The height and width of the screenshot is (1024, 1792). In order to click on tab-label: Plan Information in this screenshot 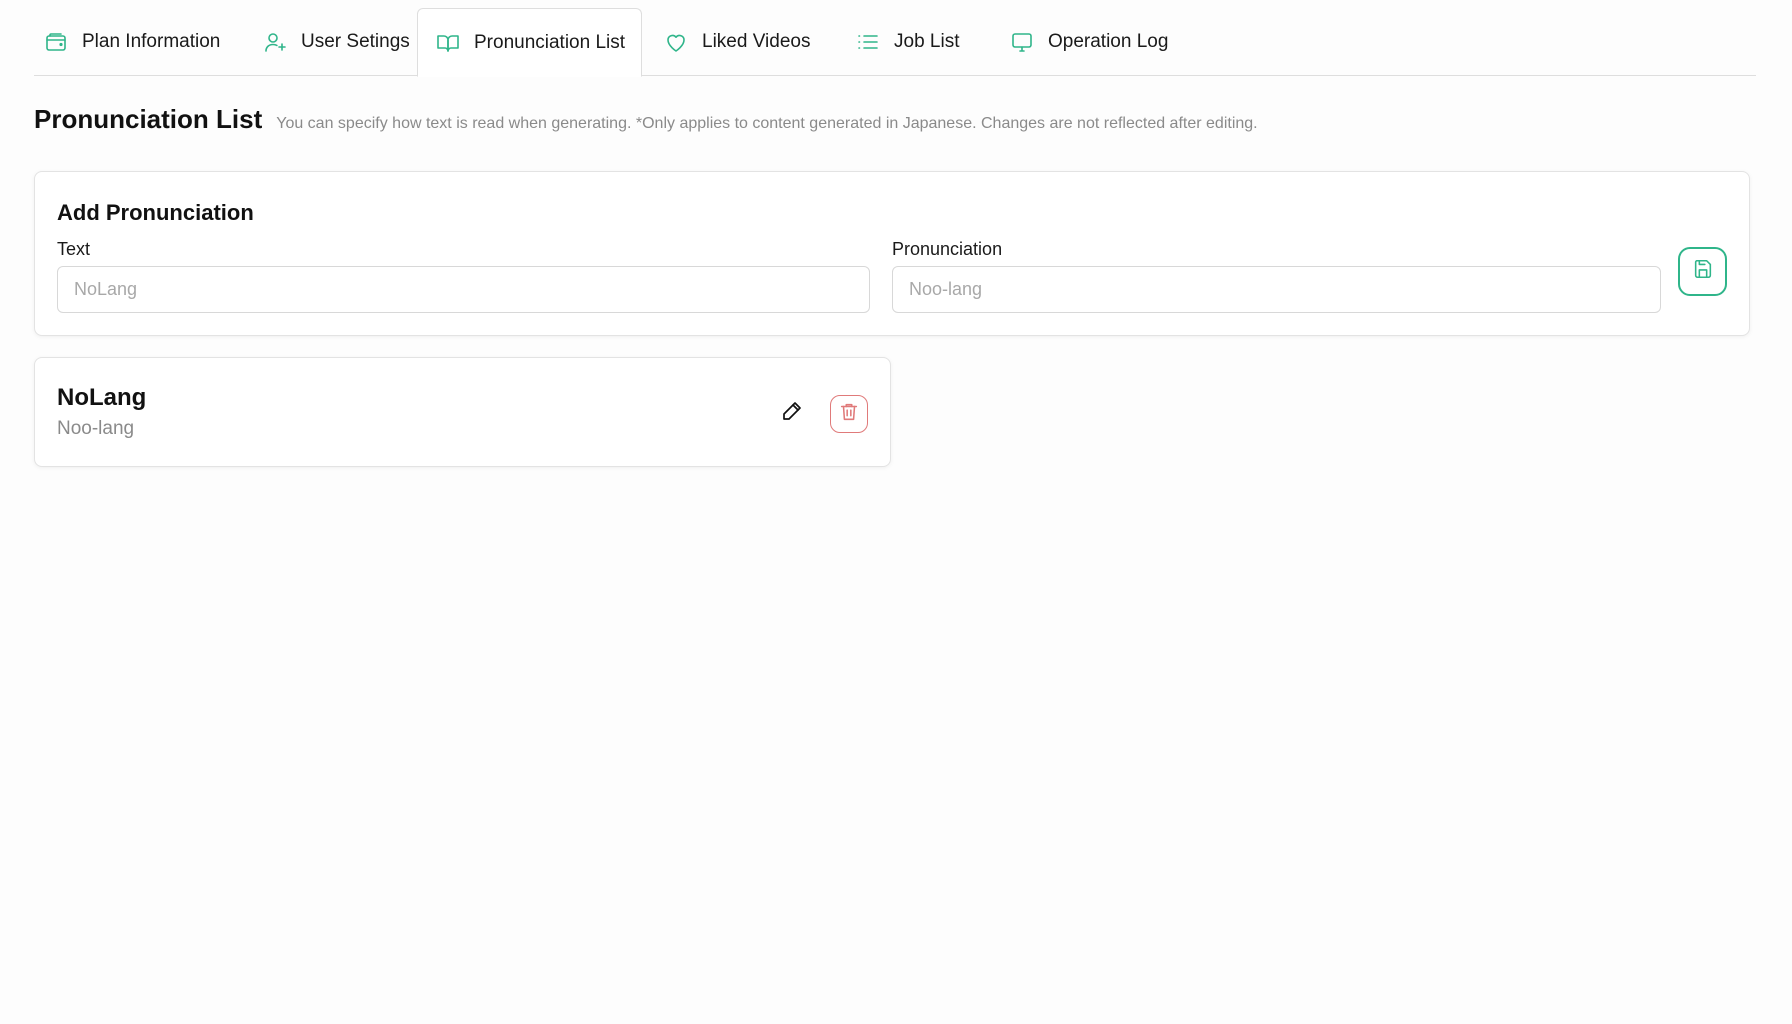, I will do `click(151, 41)`.